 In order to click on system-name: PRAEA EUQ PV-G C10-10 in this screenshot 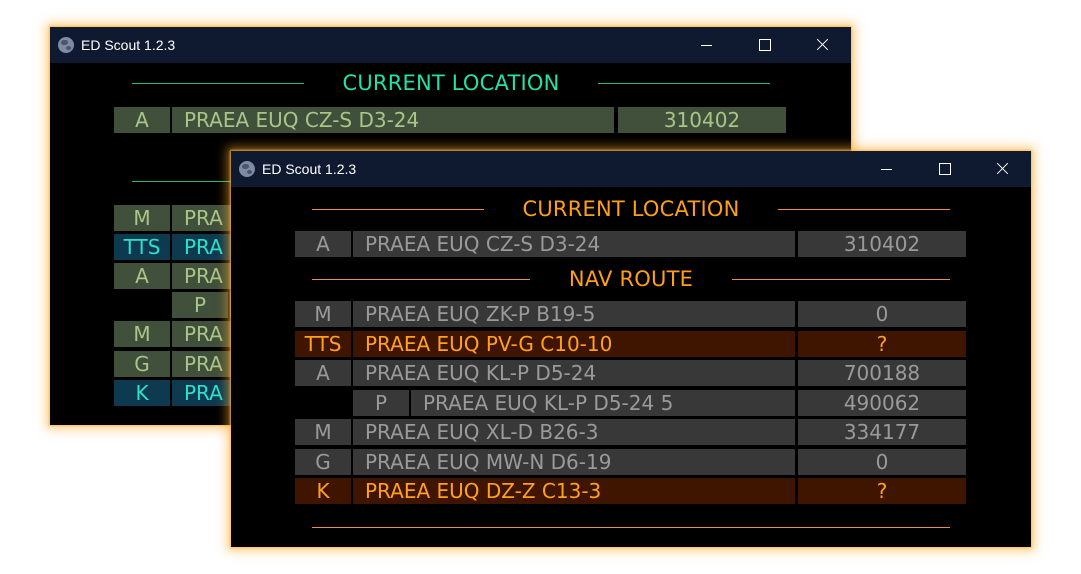, I will do `click(574, 344)`.